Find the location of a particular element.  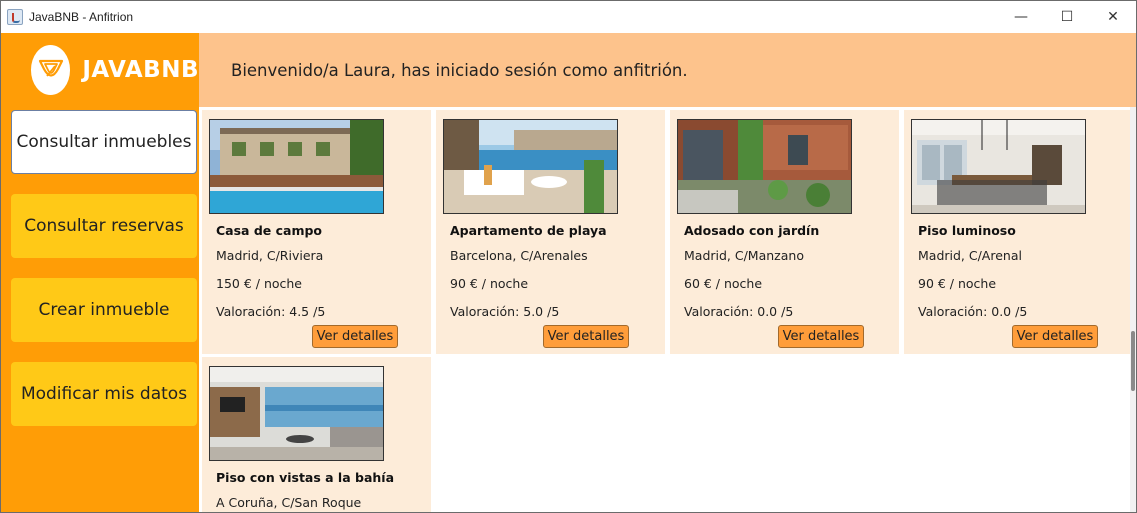

listing-name: Piso con vistas a la bahía is located at coordinates (305, 477).